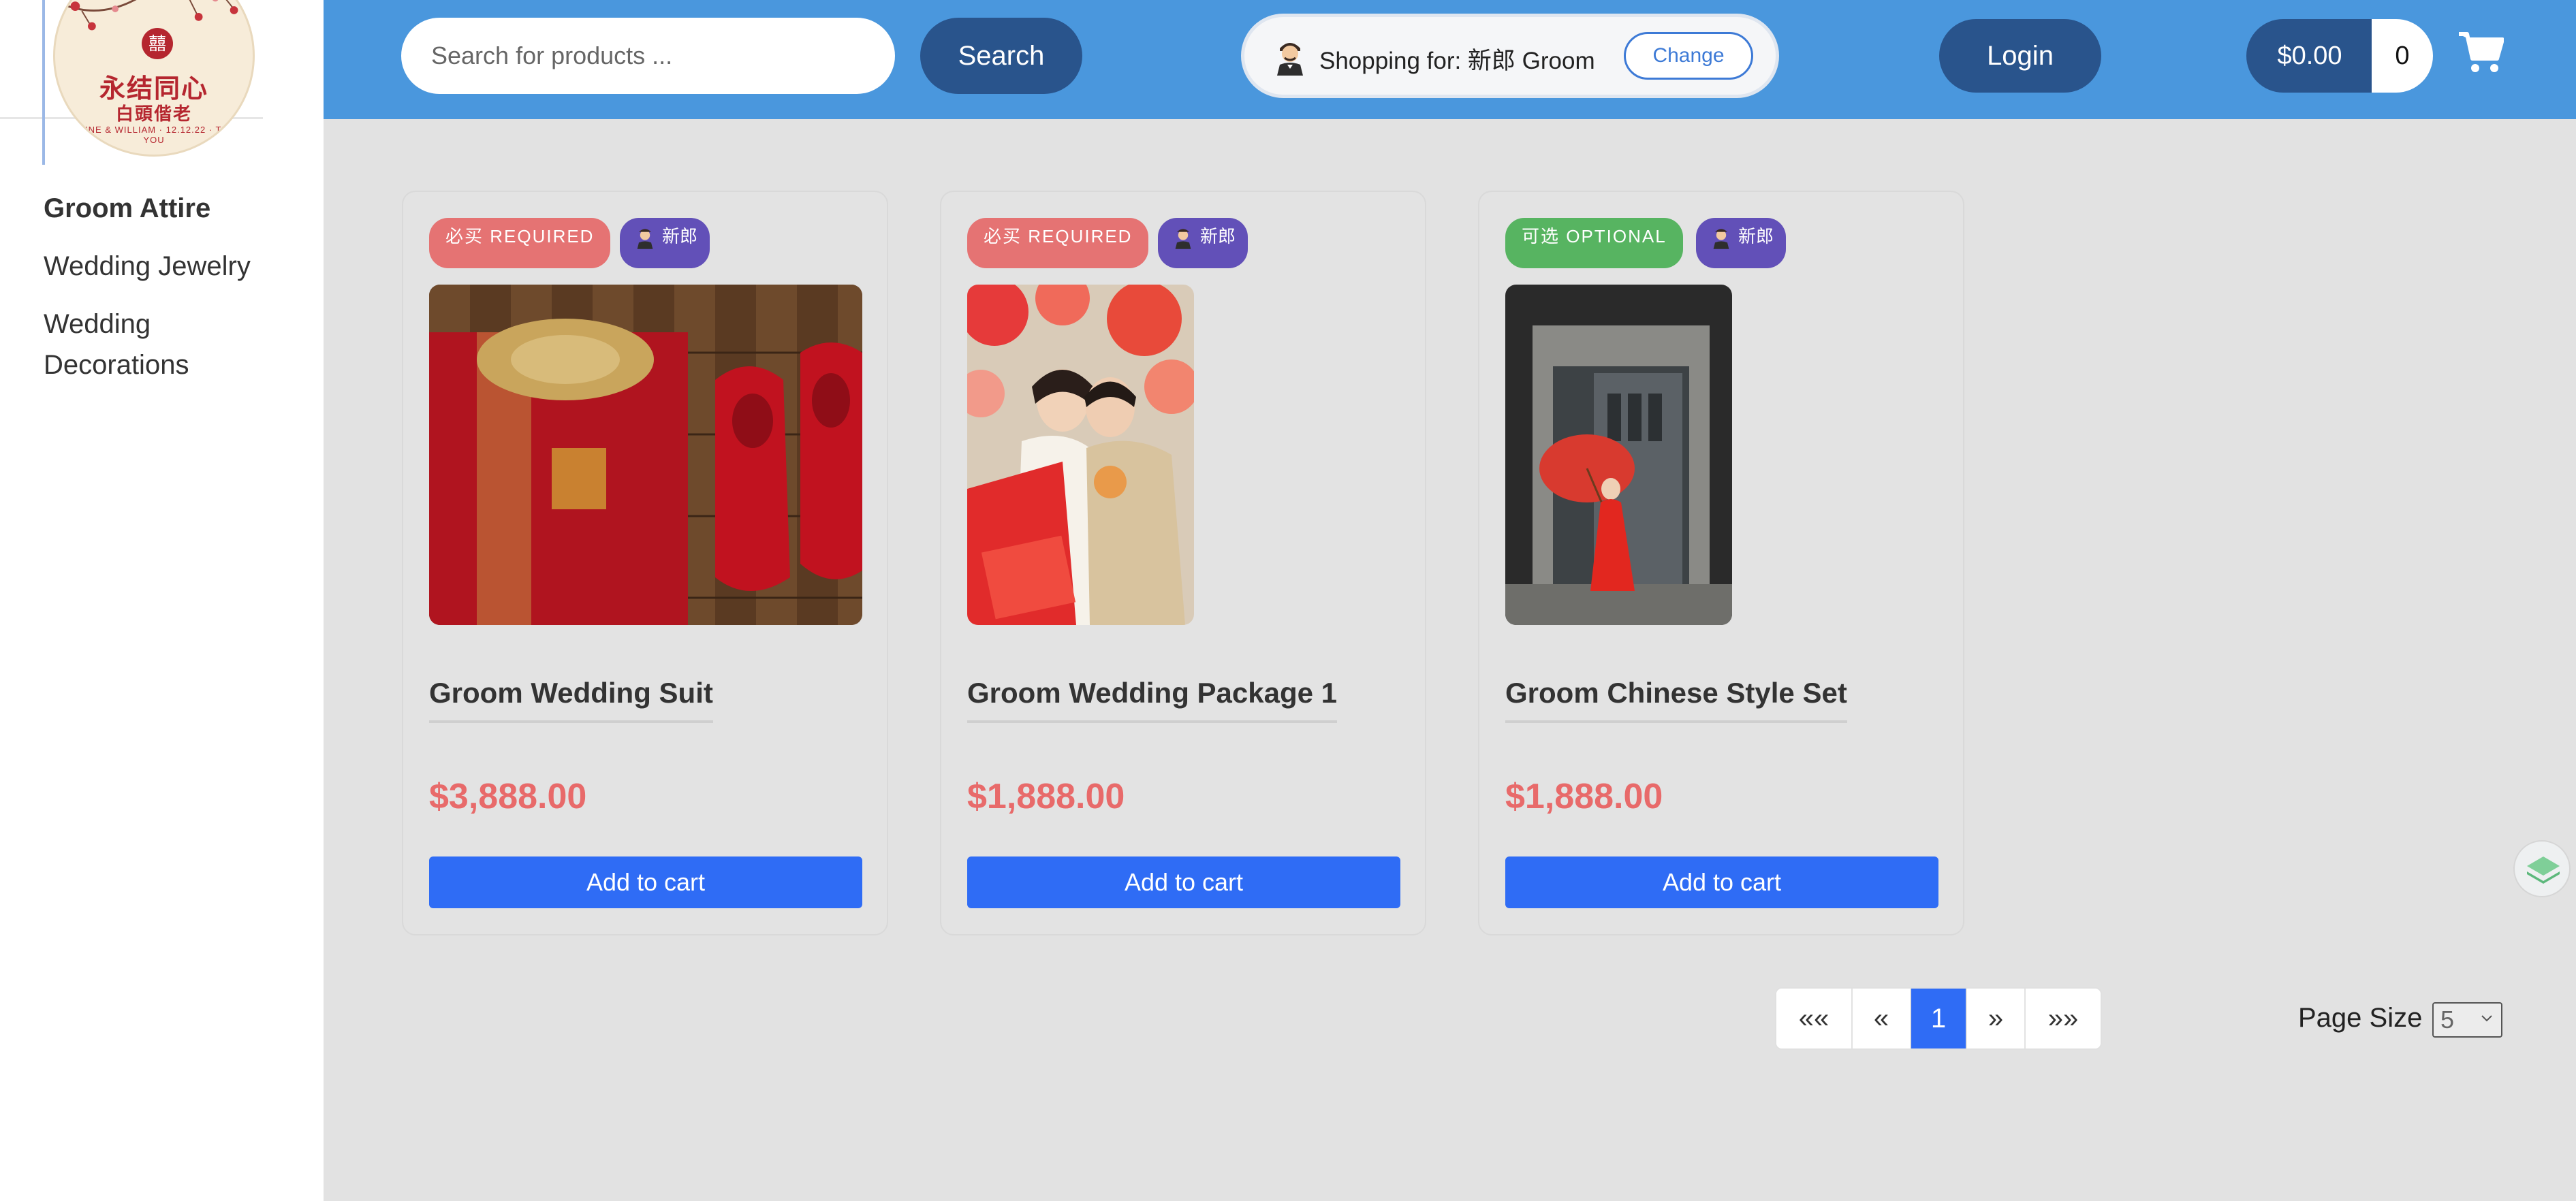  I want to click on product-price: $3,888.00, so click(508, 796).